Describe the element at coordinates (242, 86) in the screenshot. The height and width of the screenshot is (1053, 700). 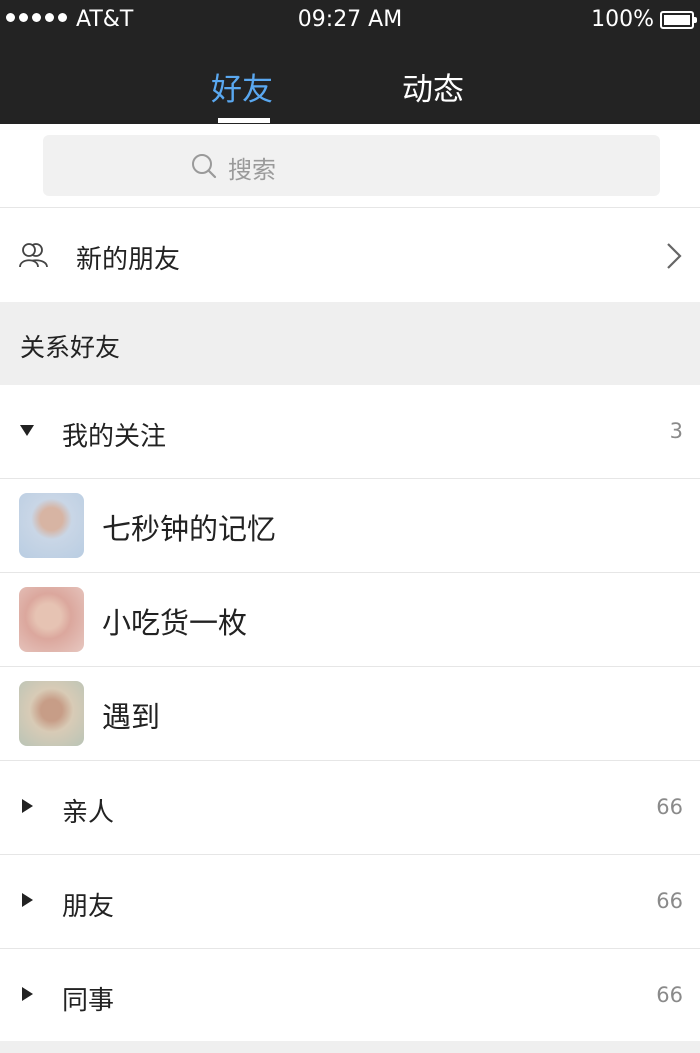
I see `tab-friends: 好友` at that location.